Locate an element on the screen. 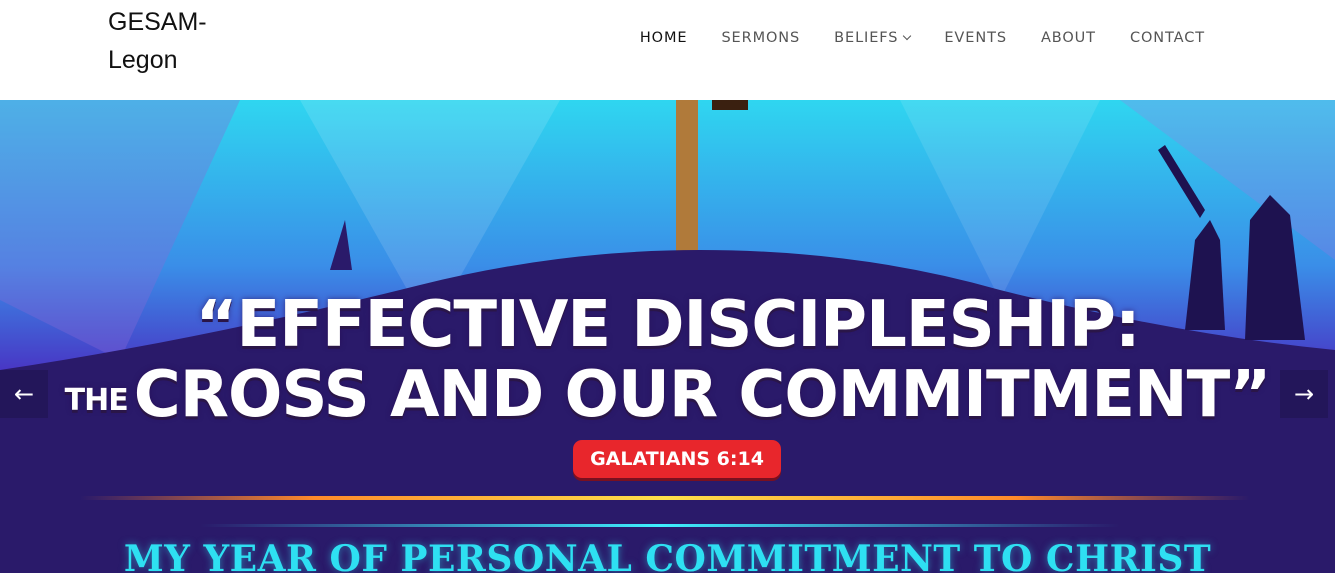 The image size is (1335, 573). nav-item-contact: CONTACT is located at coordinates (1167, 38).